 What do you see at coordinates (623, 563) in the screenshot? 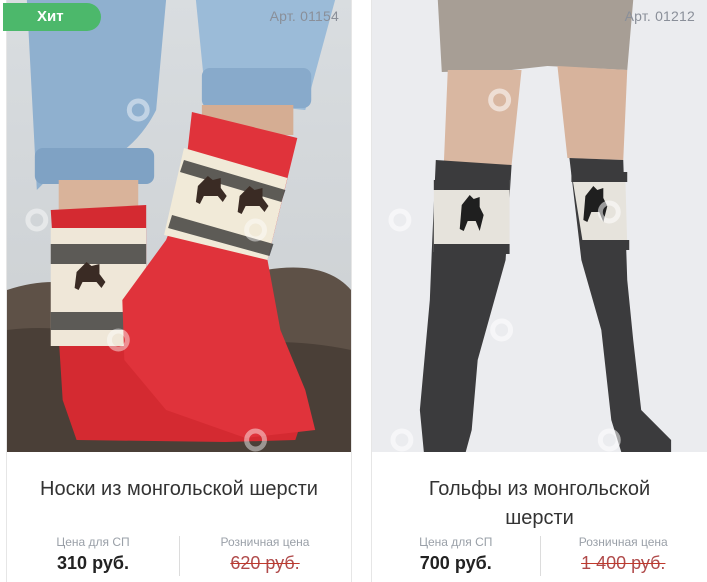
I see `retail-price-value: 1 400 руб.` at bounding box center [623, 563].